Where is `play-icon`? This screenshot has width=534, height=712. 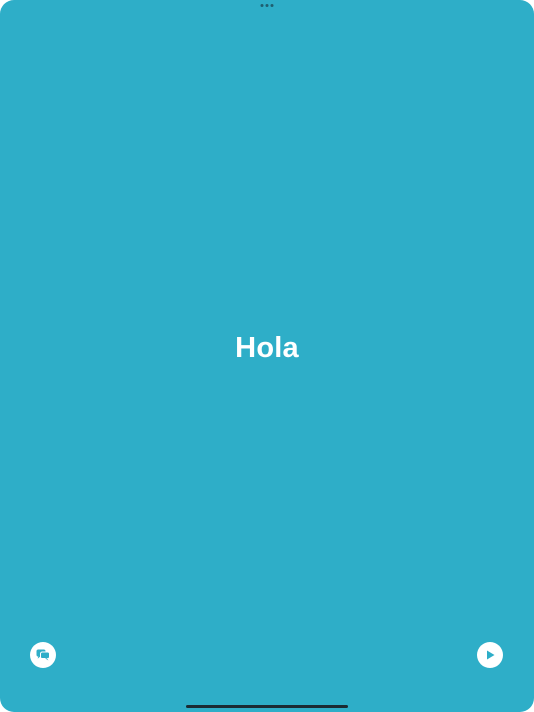
play-icon is located at coordinates (491, 655).